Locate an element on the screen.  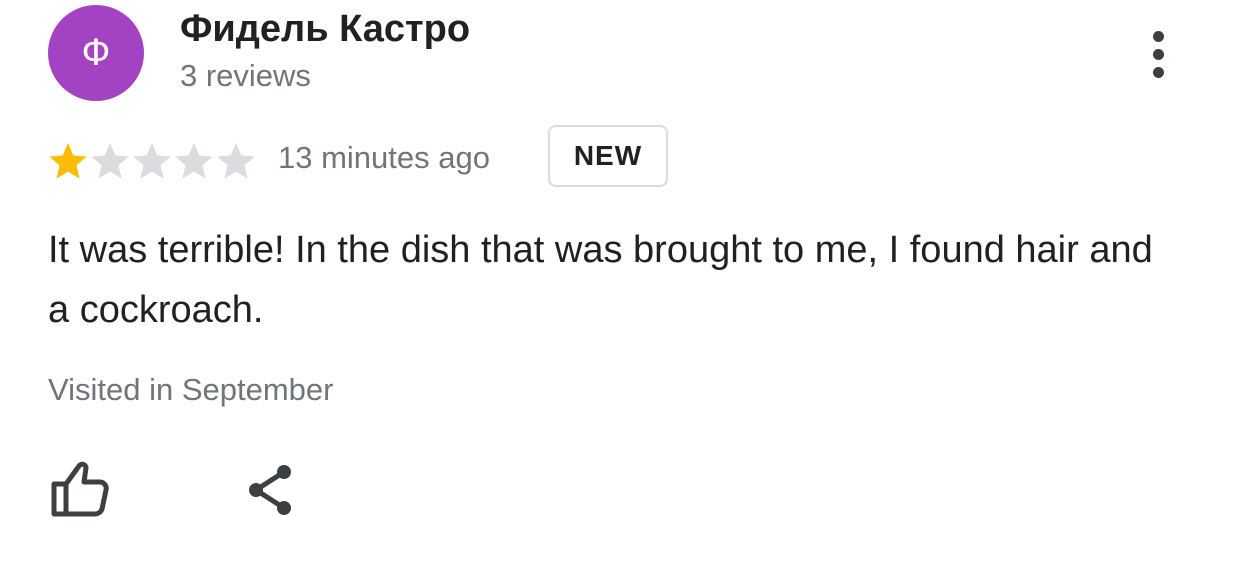
like-button is located at coordinates (79, 489).